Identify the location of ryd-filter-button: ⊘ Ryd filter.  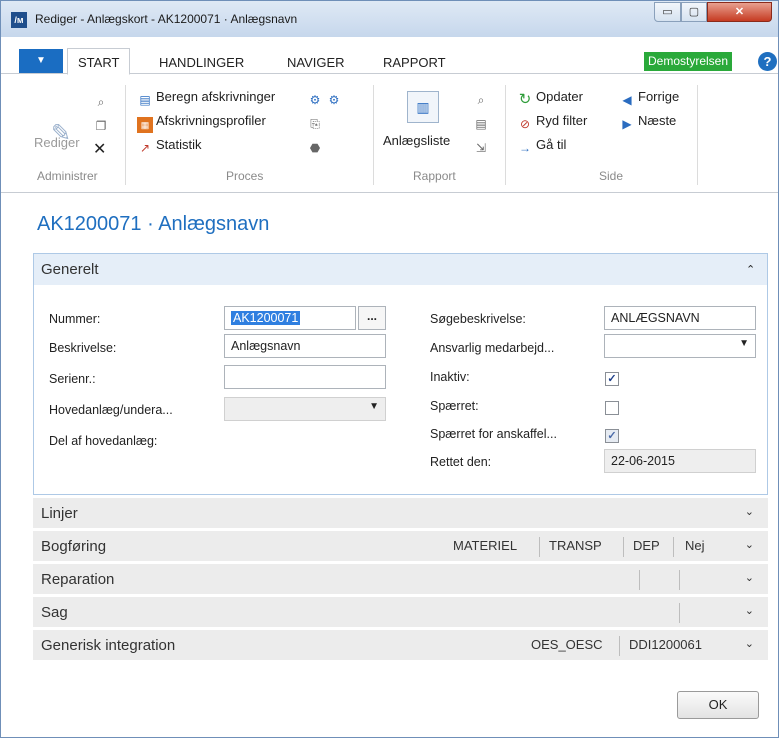
(552, 122).